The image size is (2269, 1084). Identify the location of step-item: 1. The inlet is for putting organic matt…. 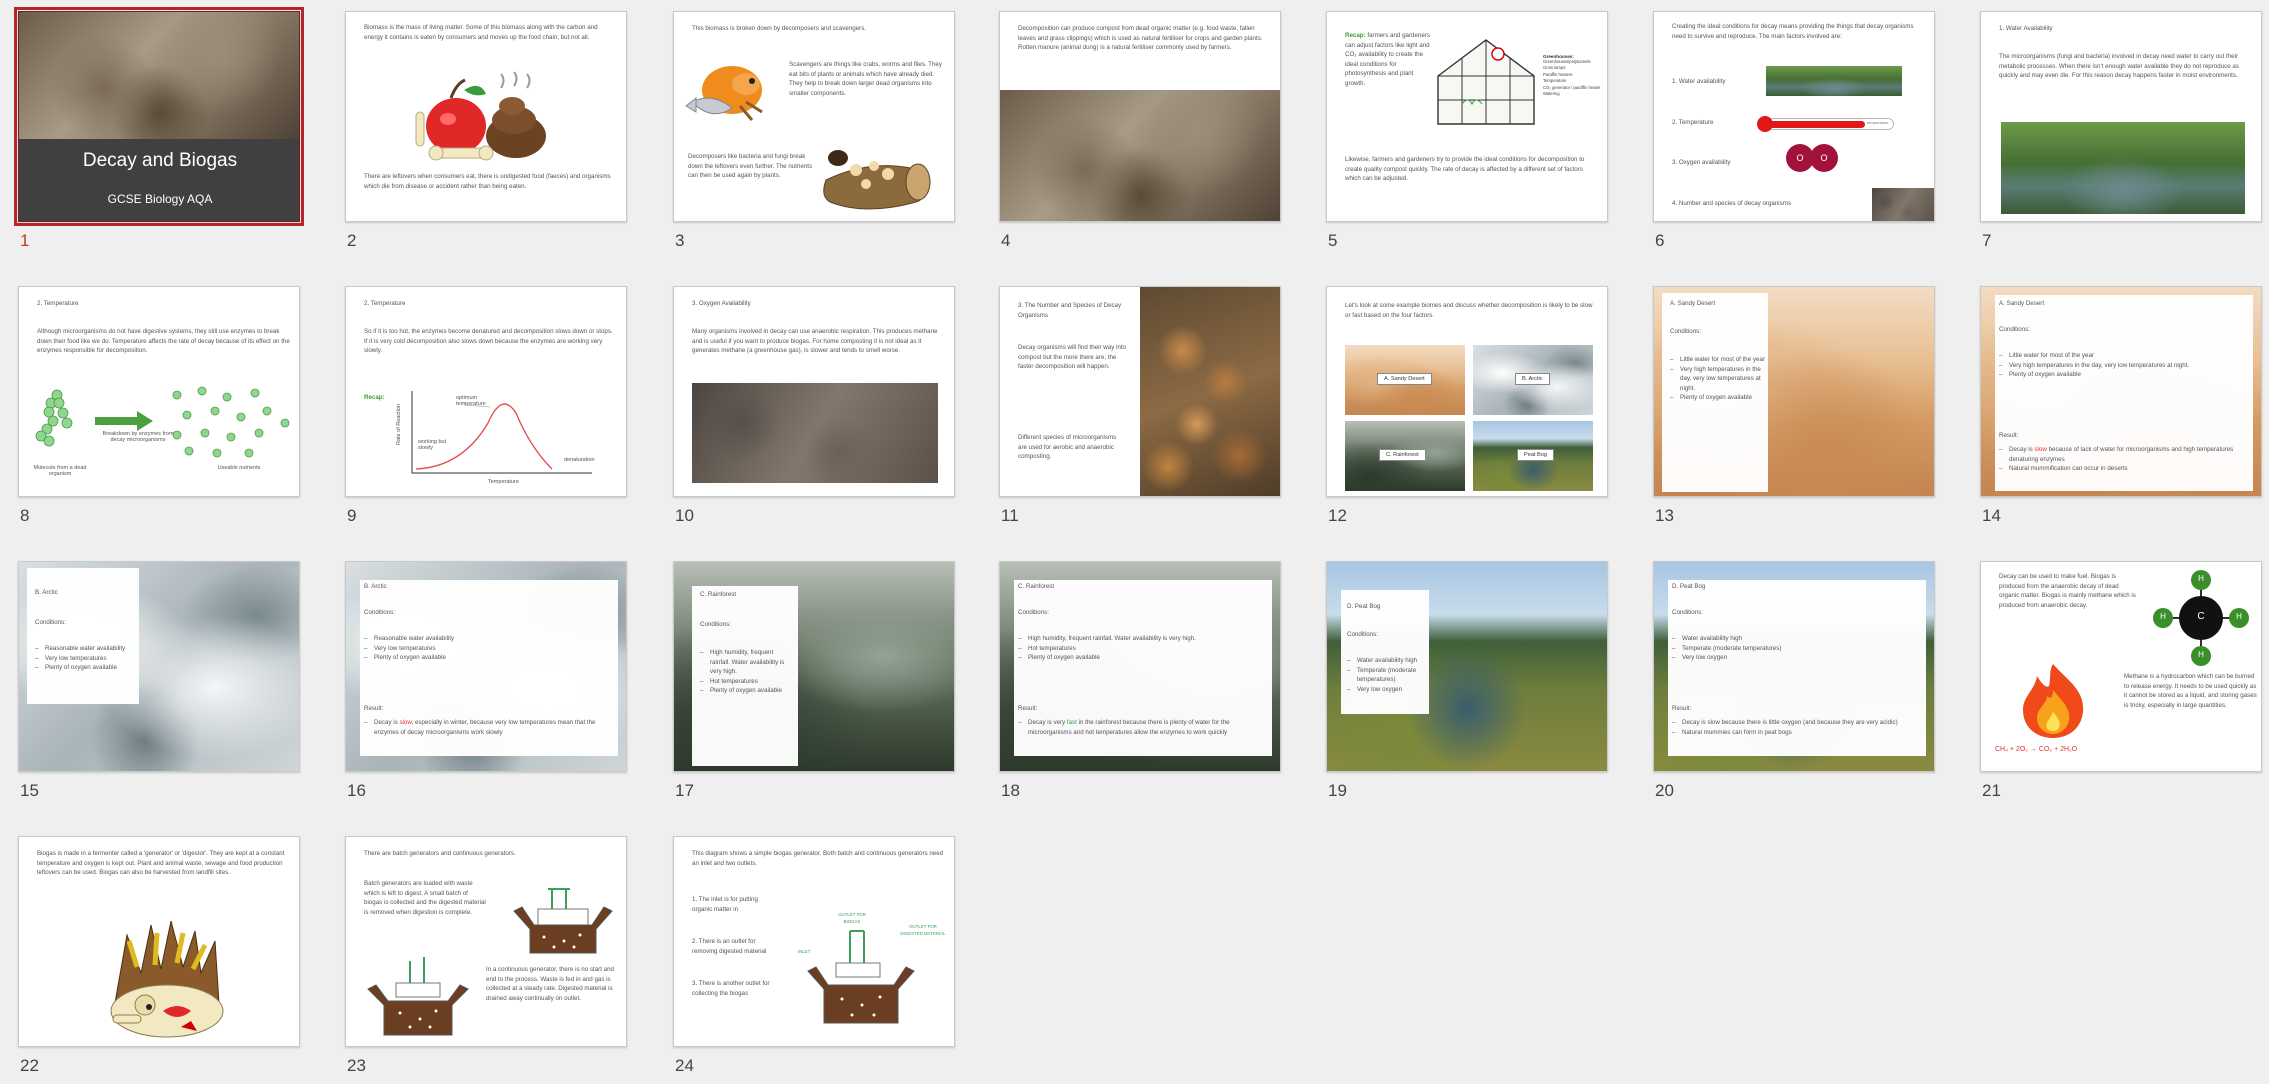
(725, 904).